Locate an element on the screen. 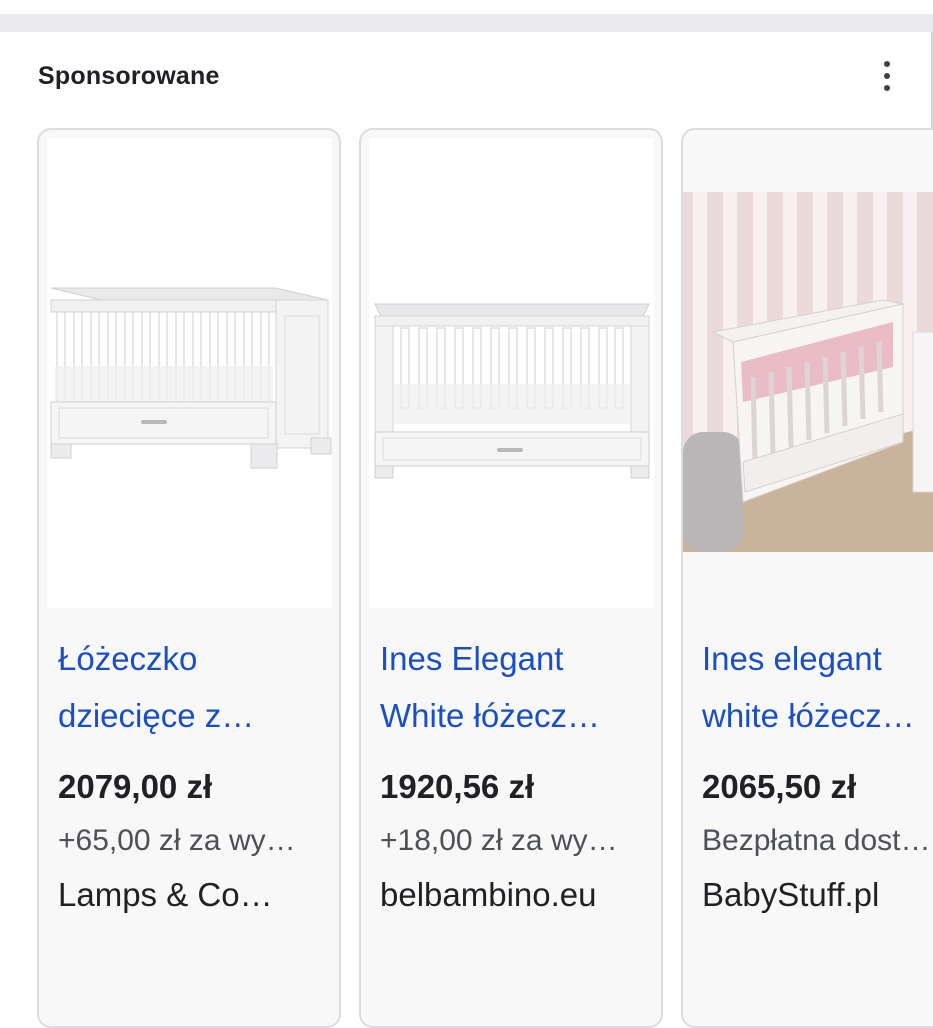 The image size is (933, 1028). product-price: 2065,50 zł is located at coordinates (779, 786).